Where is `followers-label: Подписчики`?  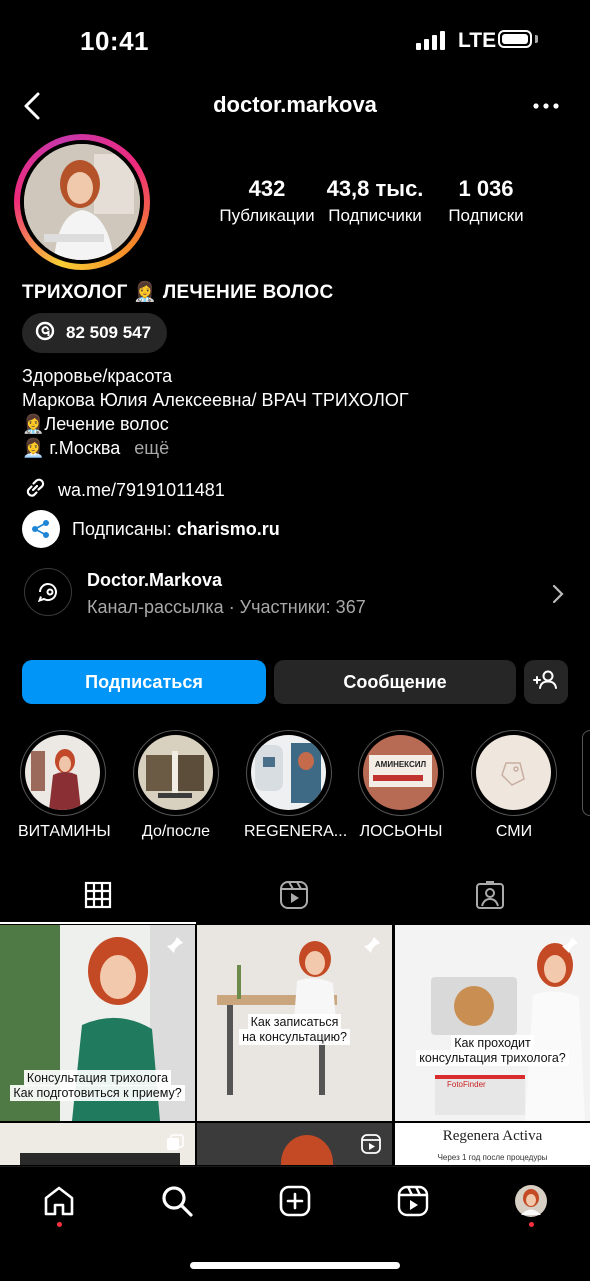
followers-label: Подписчики is located at coordinates (375, 215).